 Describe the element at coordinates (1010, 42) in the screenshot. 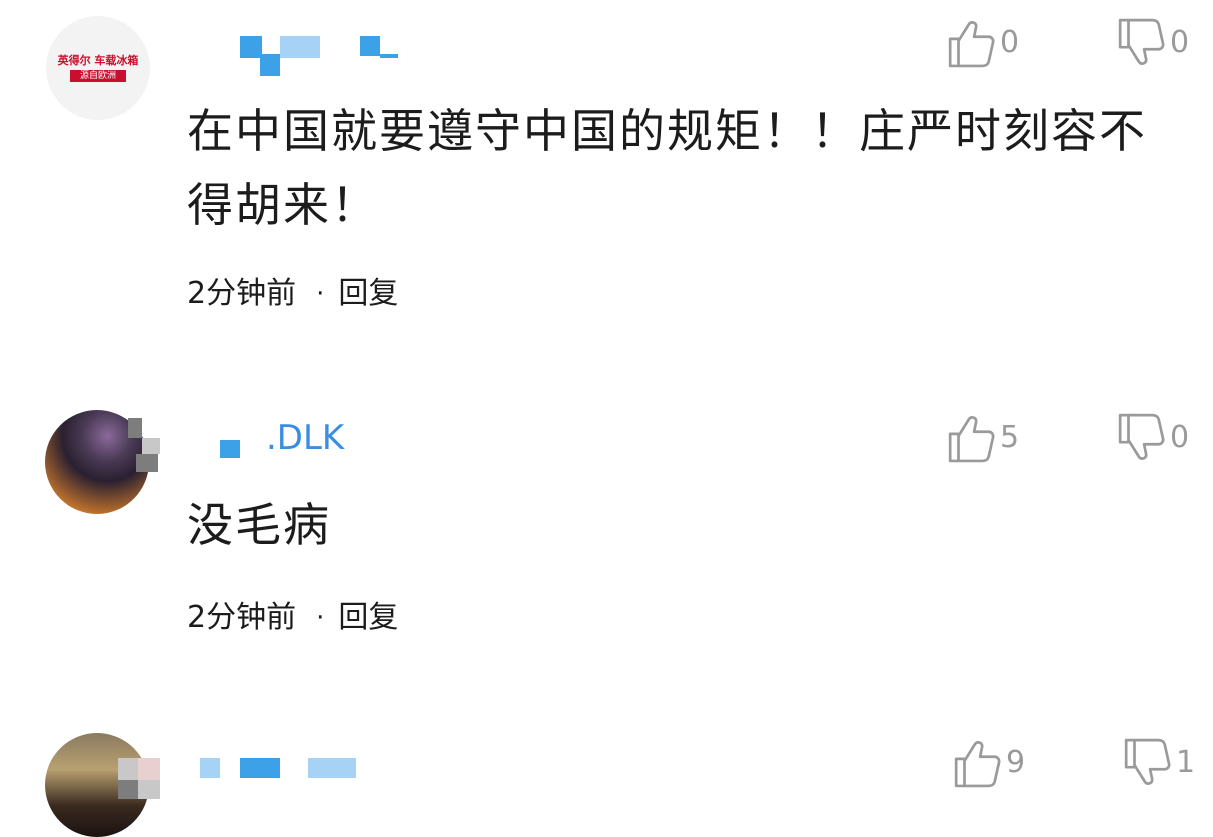

I see `like-count: 0` at that location.